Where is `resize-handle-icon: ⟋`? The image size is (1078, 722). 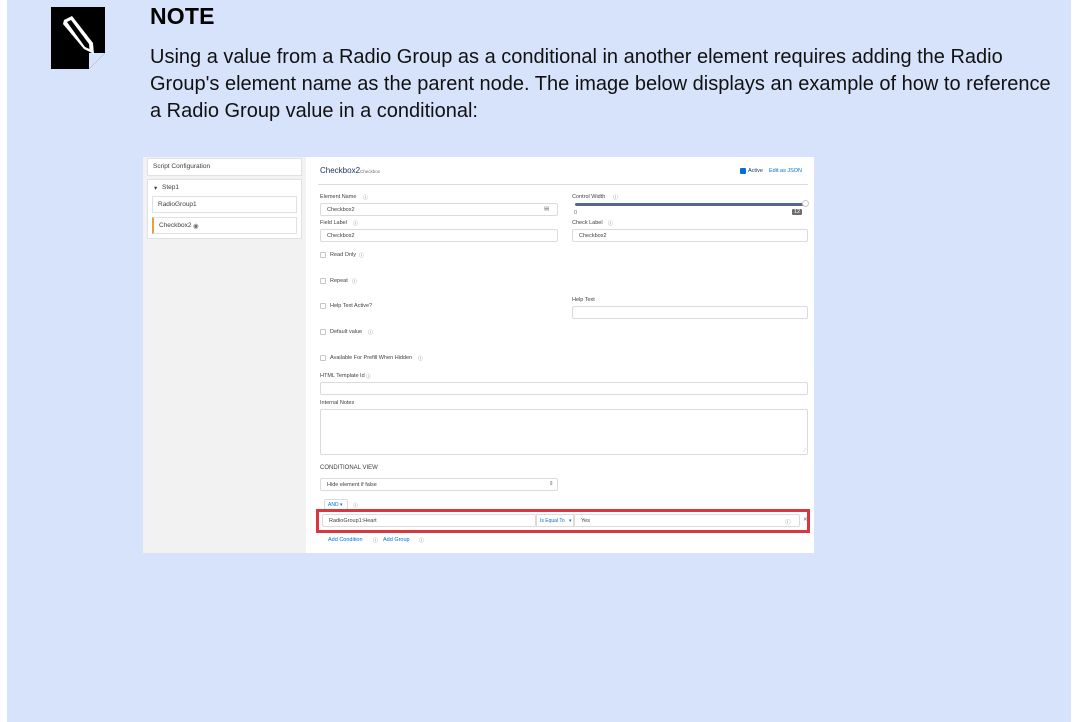 resize-handle-icon: ⟋ is located at coordinates (805, 451).